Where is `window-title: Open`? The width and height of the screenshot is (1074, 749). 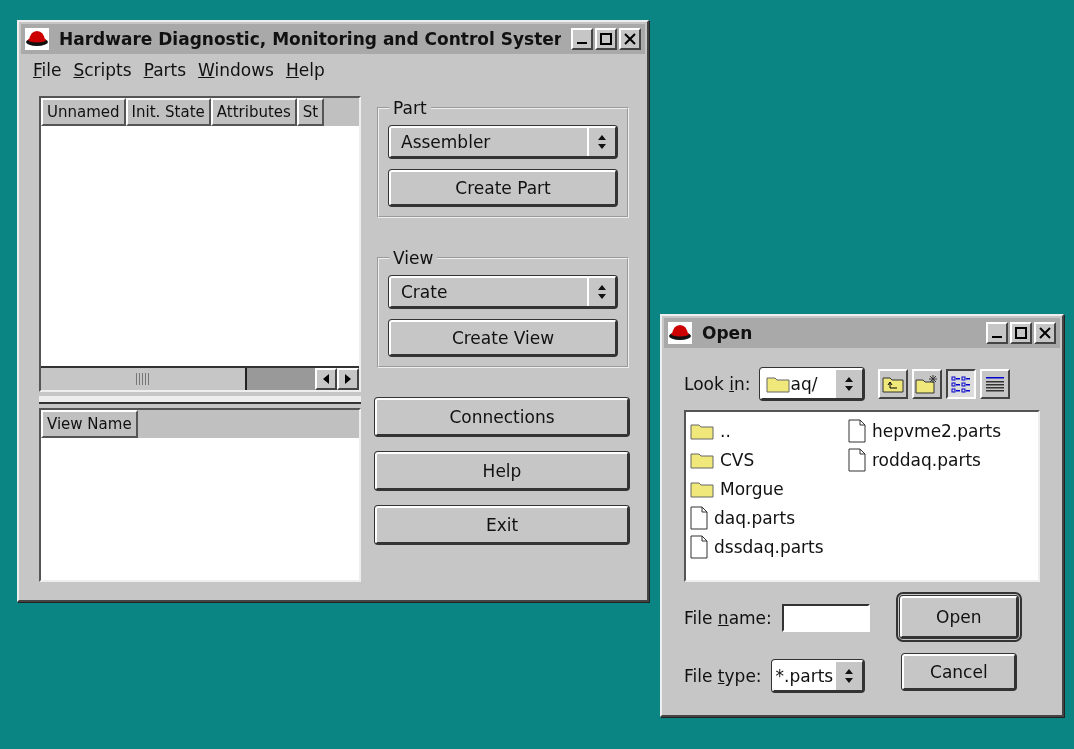 window-title: Open is located at coordinates (728, 333).